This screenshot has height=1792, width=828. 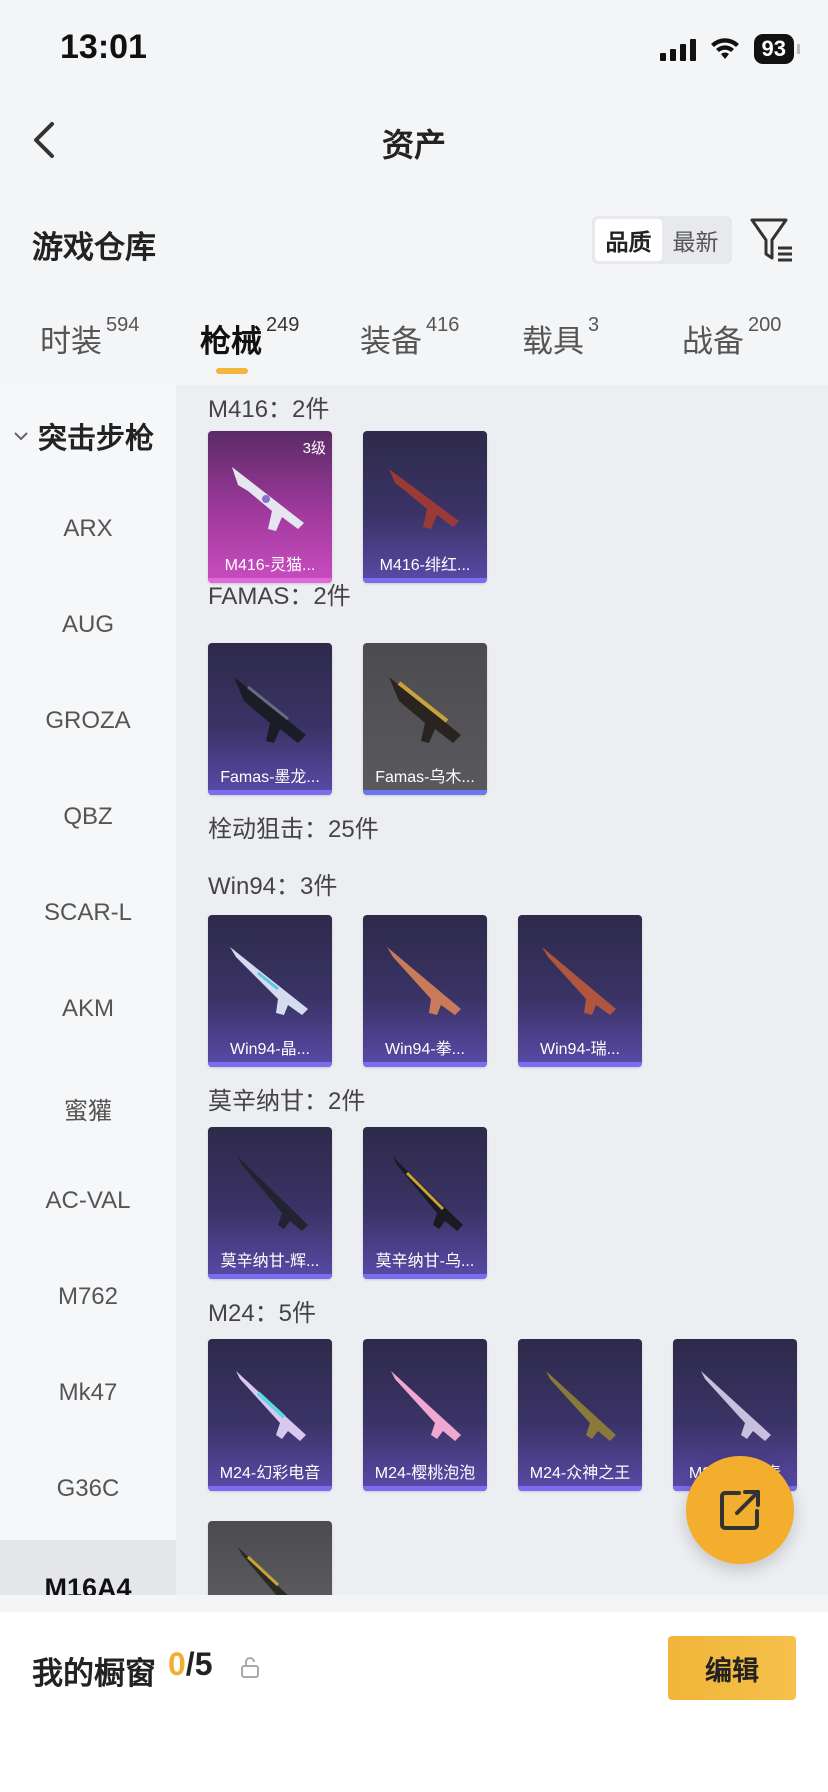 I want to click on warehouse-title: 游戏仓库, so click(x=94, y=247).